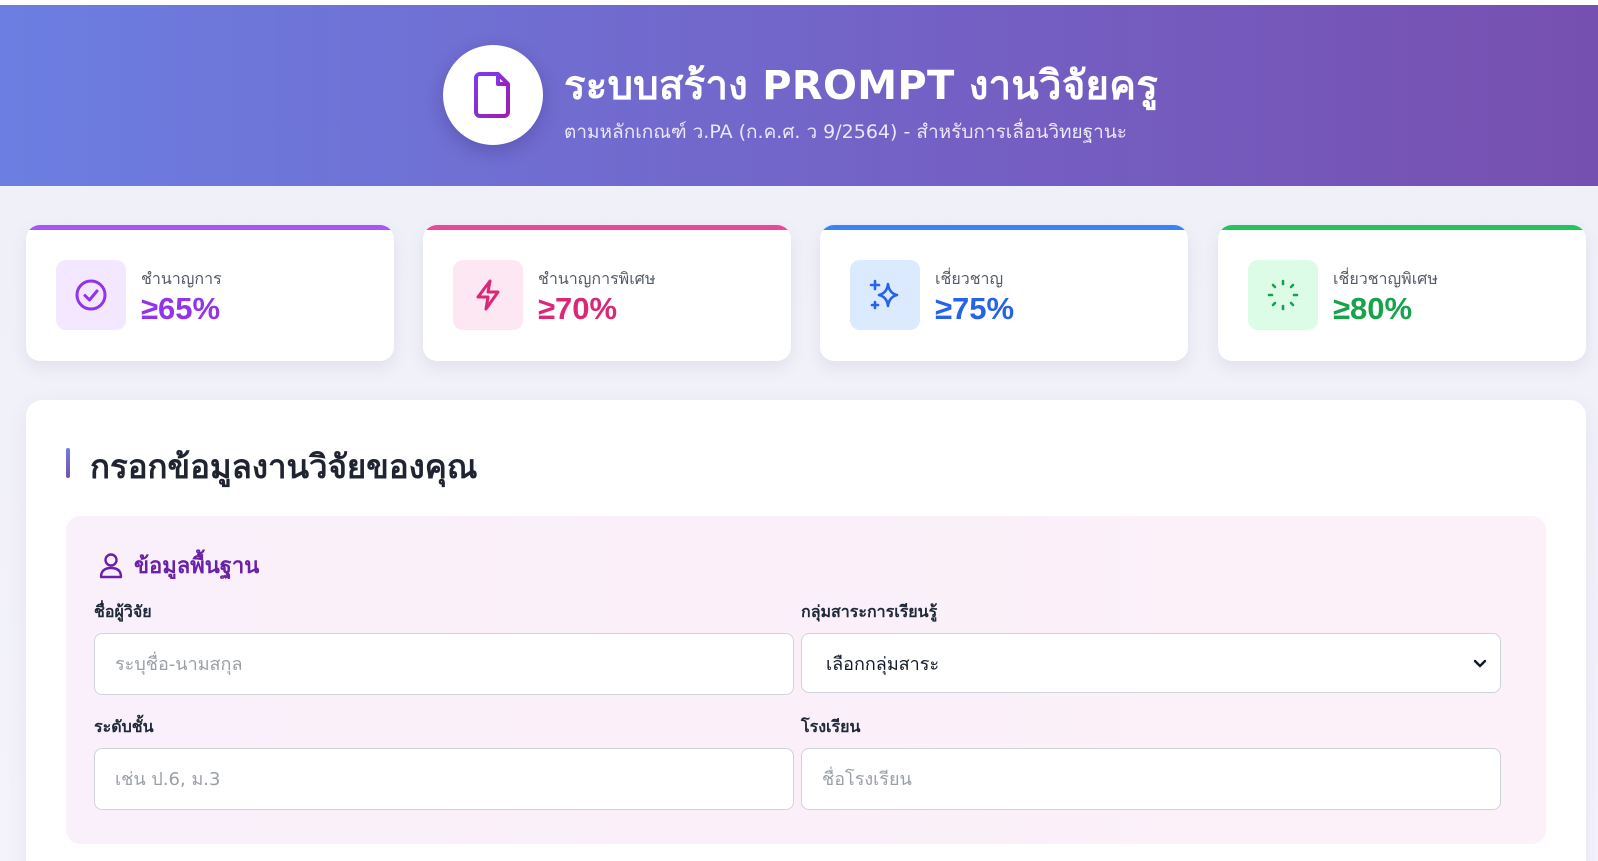  Describe the element at coordinates (1480, 663) in the screenshot. I see `chevron-down-icon` at that location.